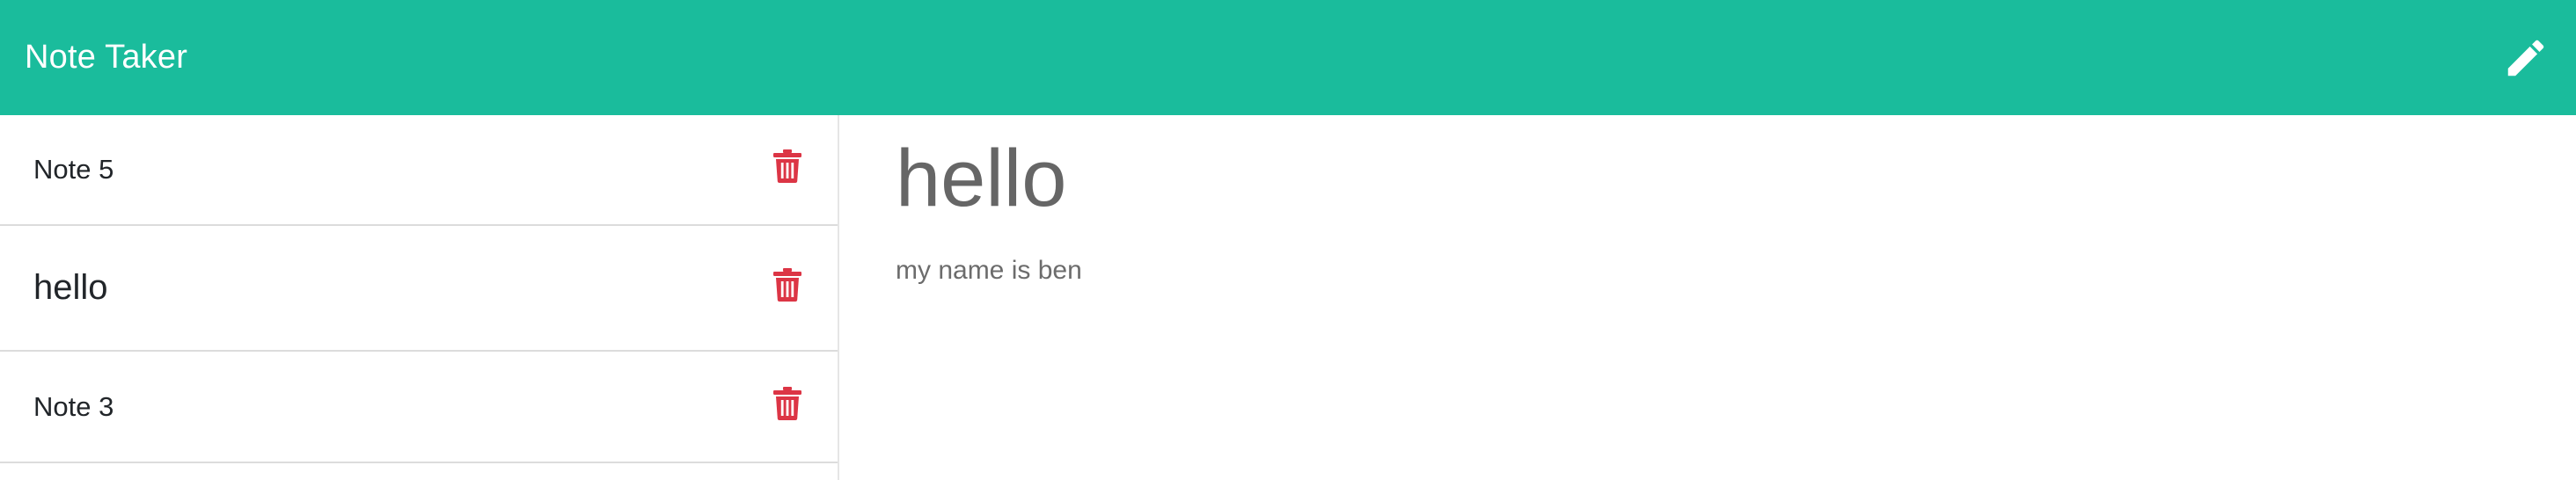 The width and height of the screenshot is (2576, 480). Describe the element at coordinates (73, 406) in the screenshot. I see `note-title: Note 3` at that location.